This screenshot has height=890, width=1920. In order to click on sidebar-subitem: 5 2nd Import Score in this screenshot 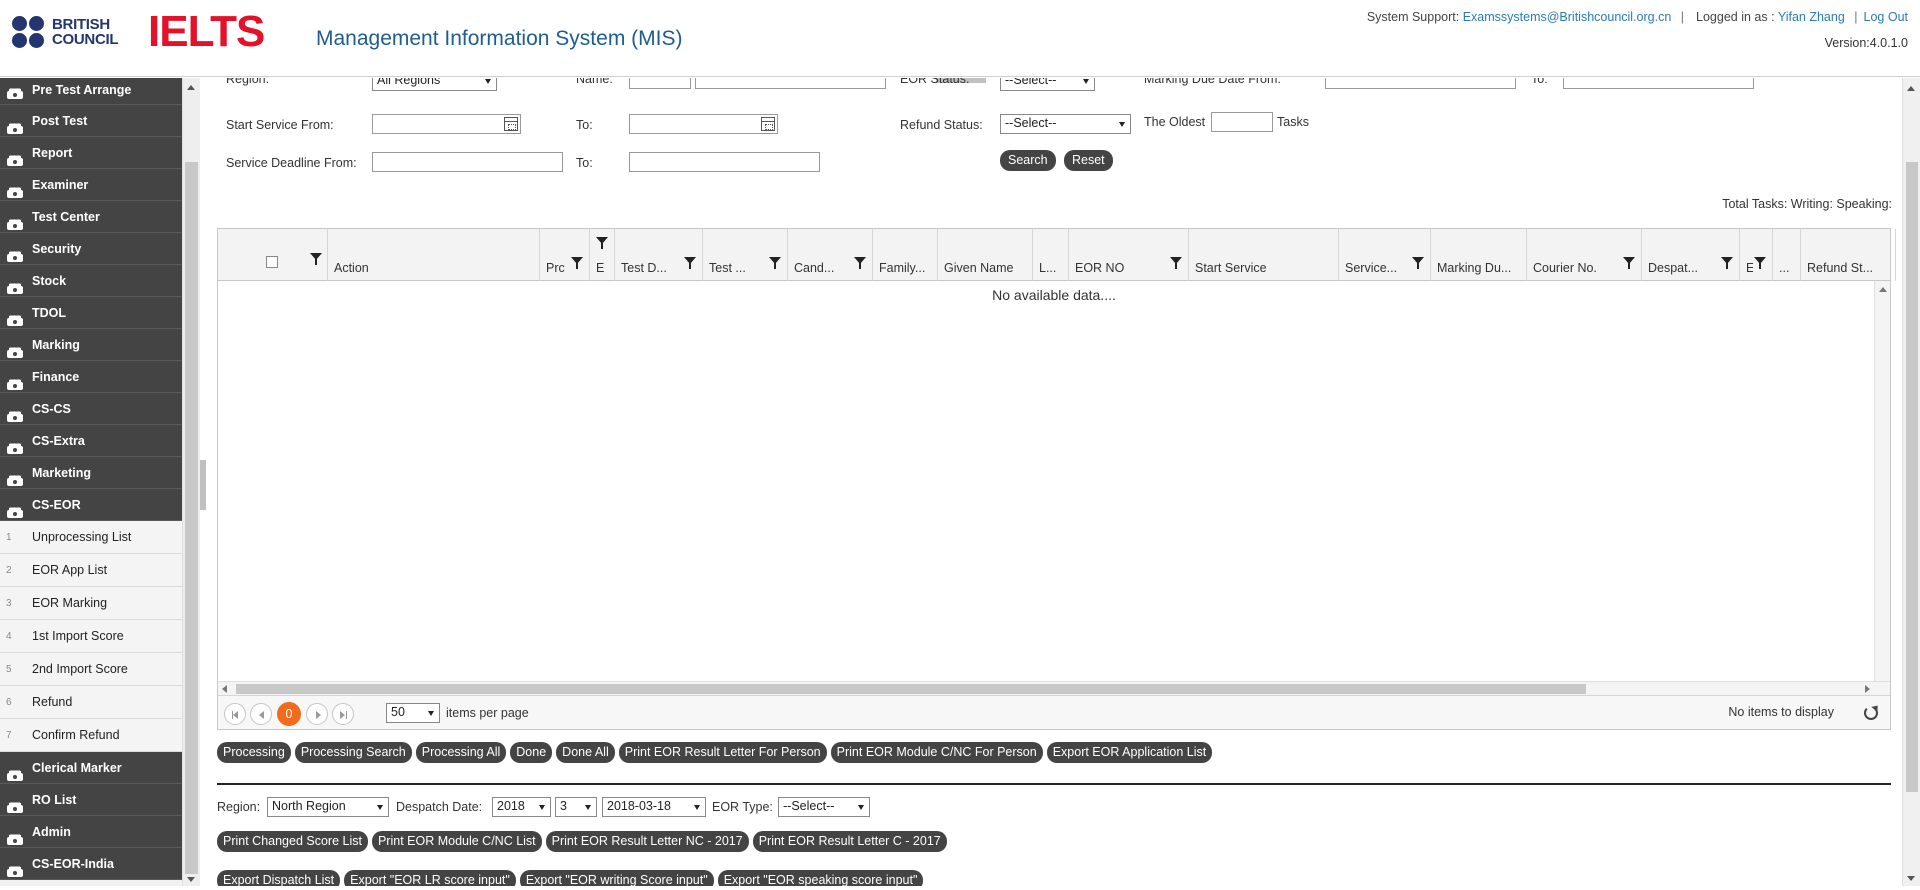, I will do `click(91, 669)`.